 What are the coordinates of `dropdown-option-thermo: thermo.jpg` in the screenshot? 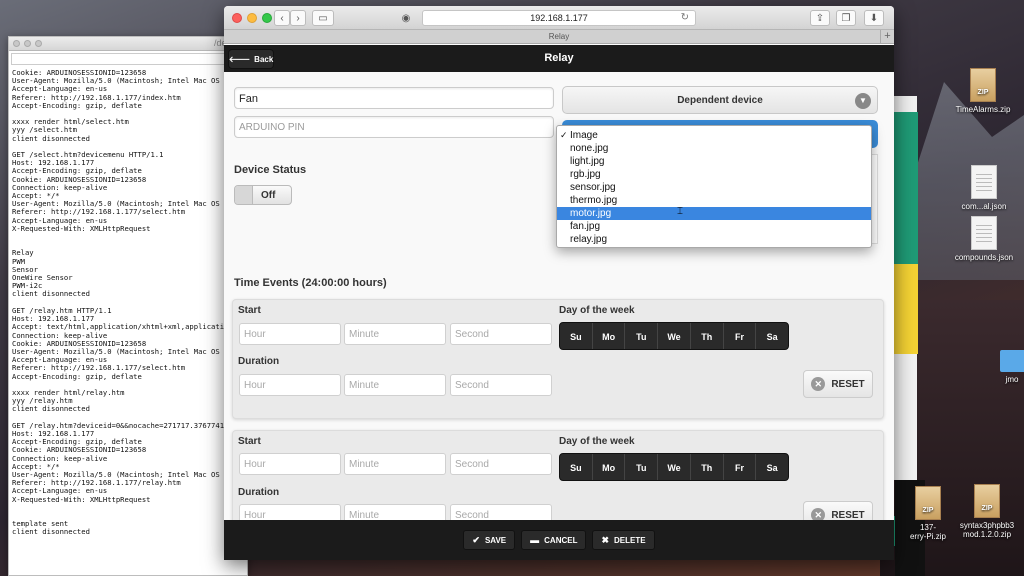 It's located at (714, 200).